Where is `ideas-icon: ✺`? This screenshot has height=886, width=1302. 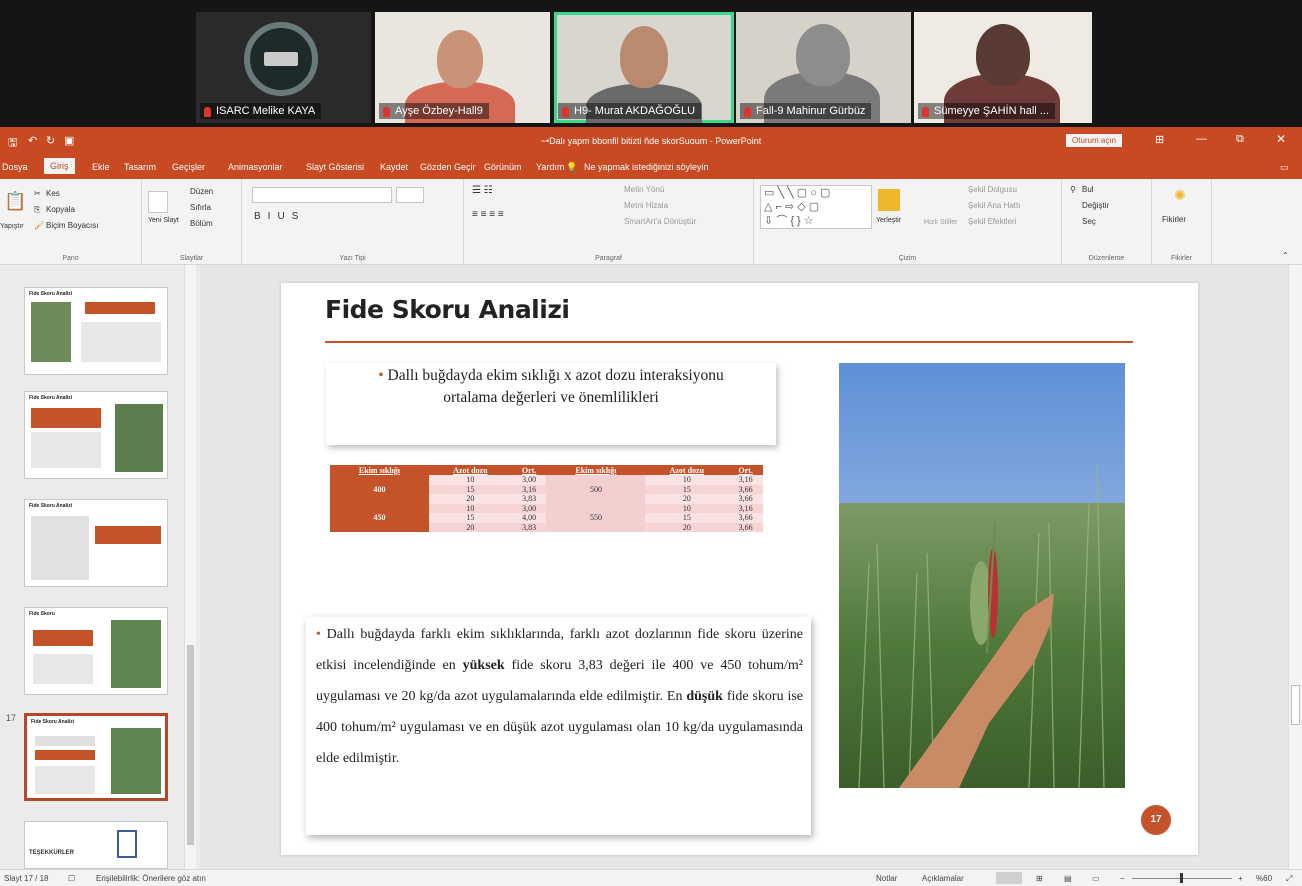
ideas-icon: ✺ is located at coordinates (1180, 195).